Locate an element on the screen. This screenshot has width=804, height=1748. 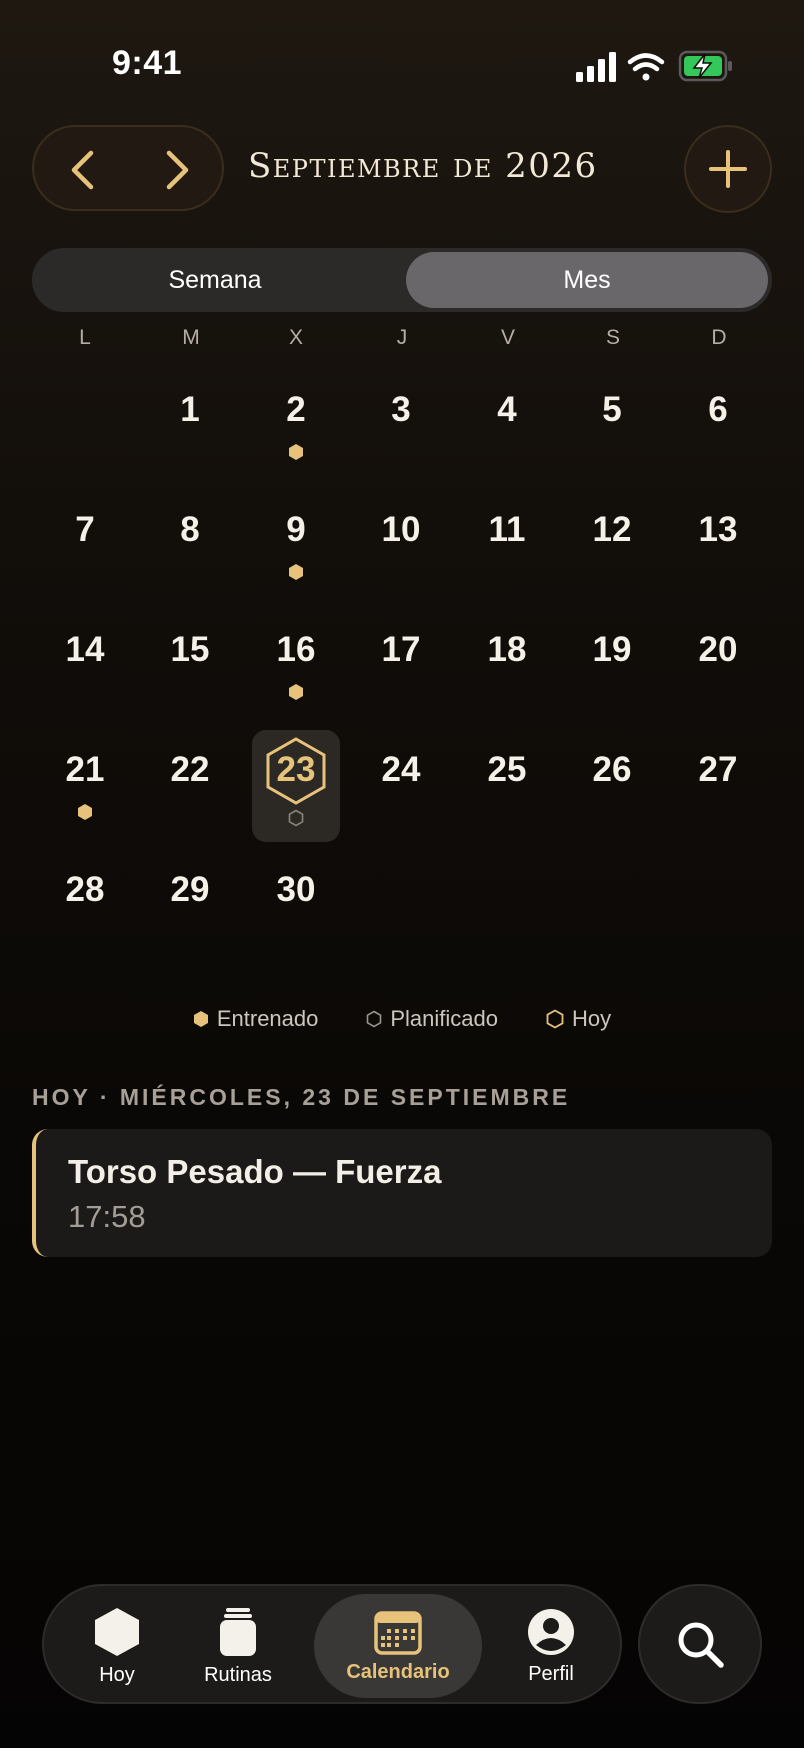
legend-planned-label: Planificado is located at coordinates (444, 1018).